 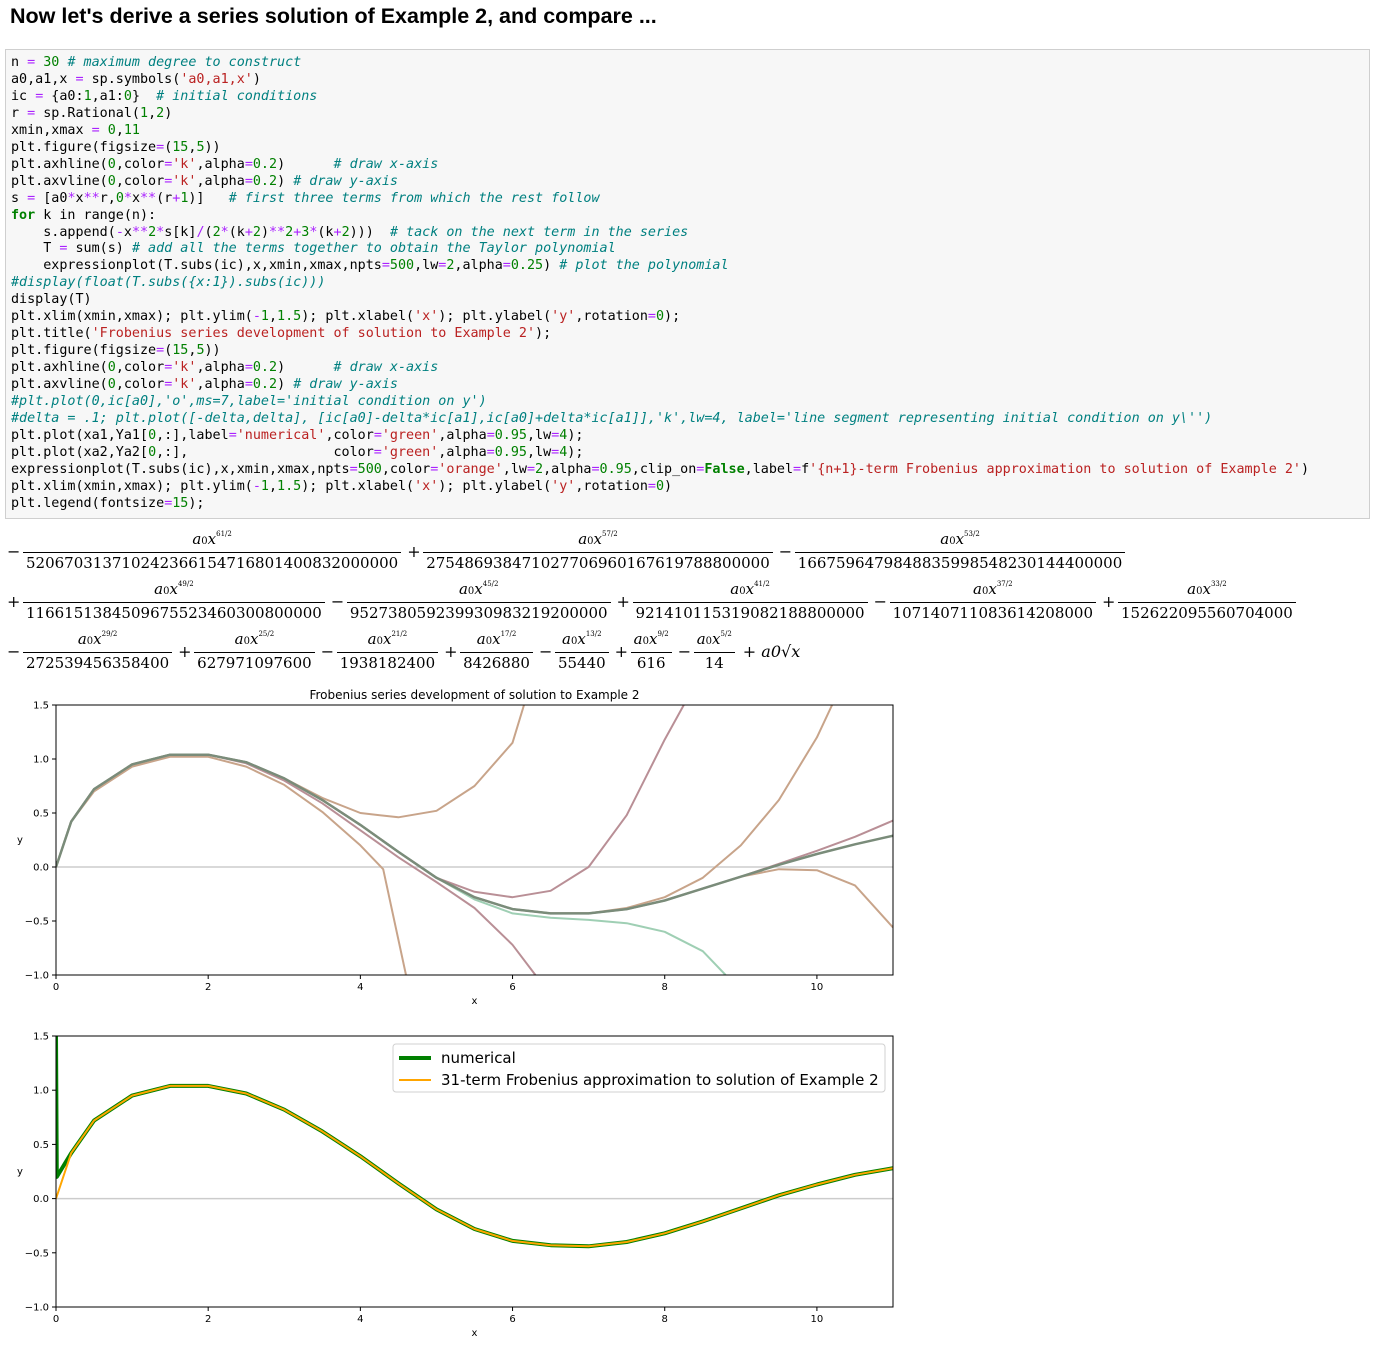 I want to click on x-axis-label: x, so click(x=475, y=1333).